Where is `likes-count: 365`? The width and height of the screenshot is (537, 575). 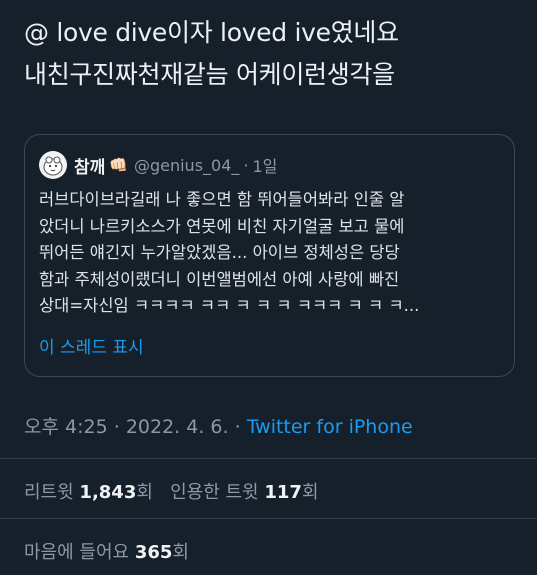
likes-count: 365 is located at coordinates (153, 552).